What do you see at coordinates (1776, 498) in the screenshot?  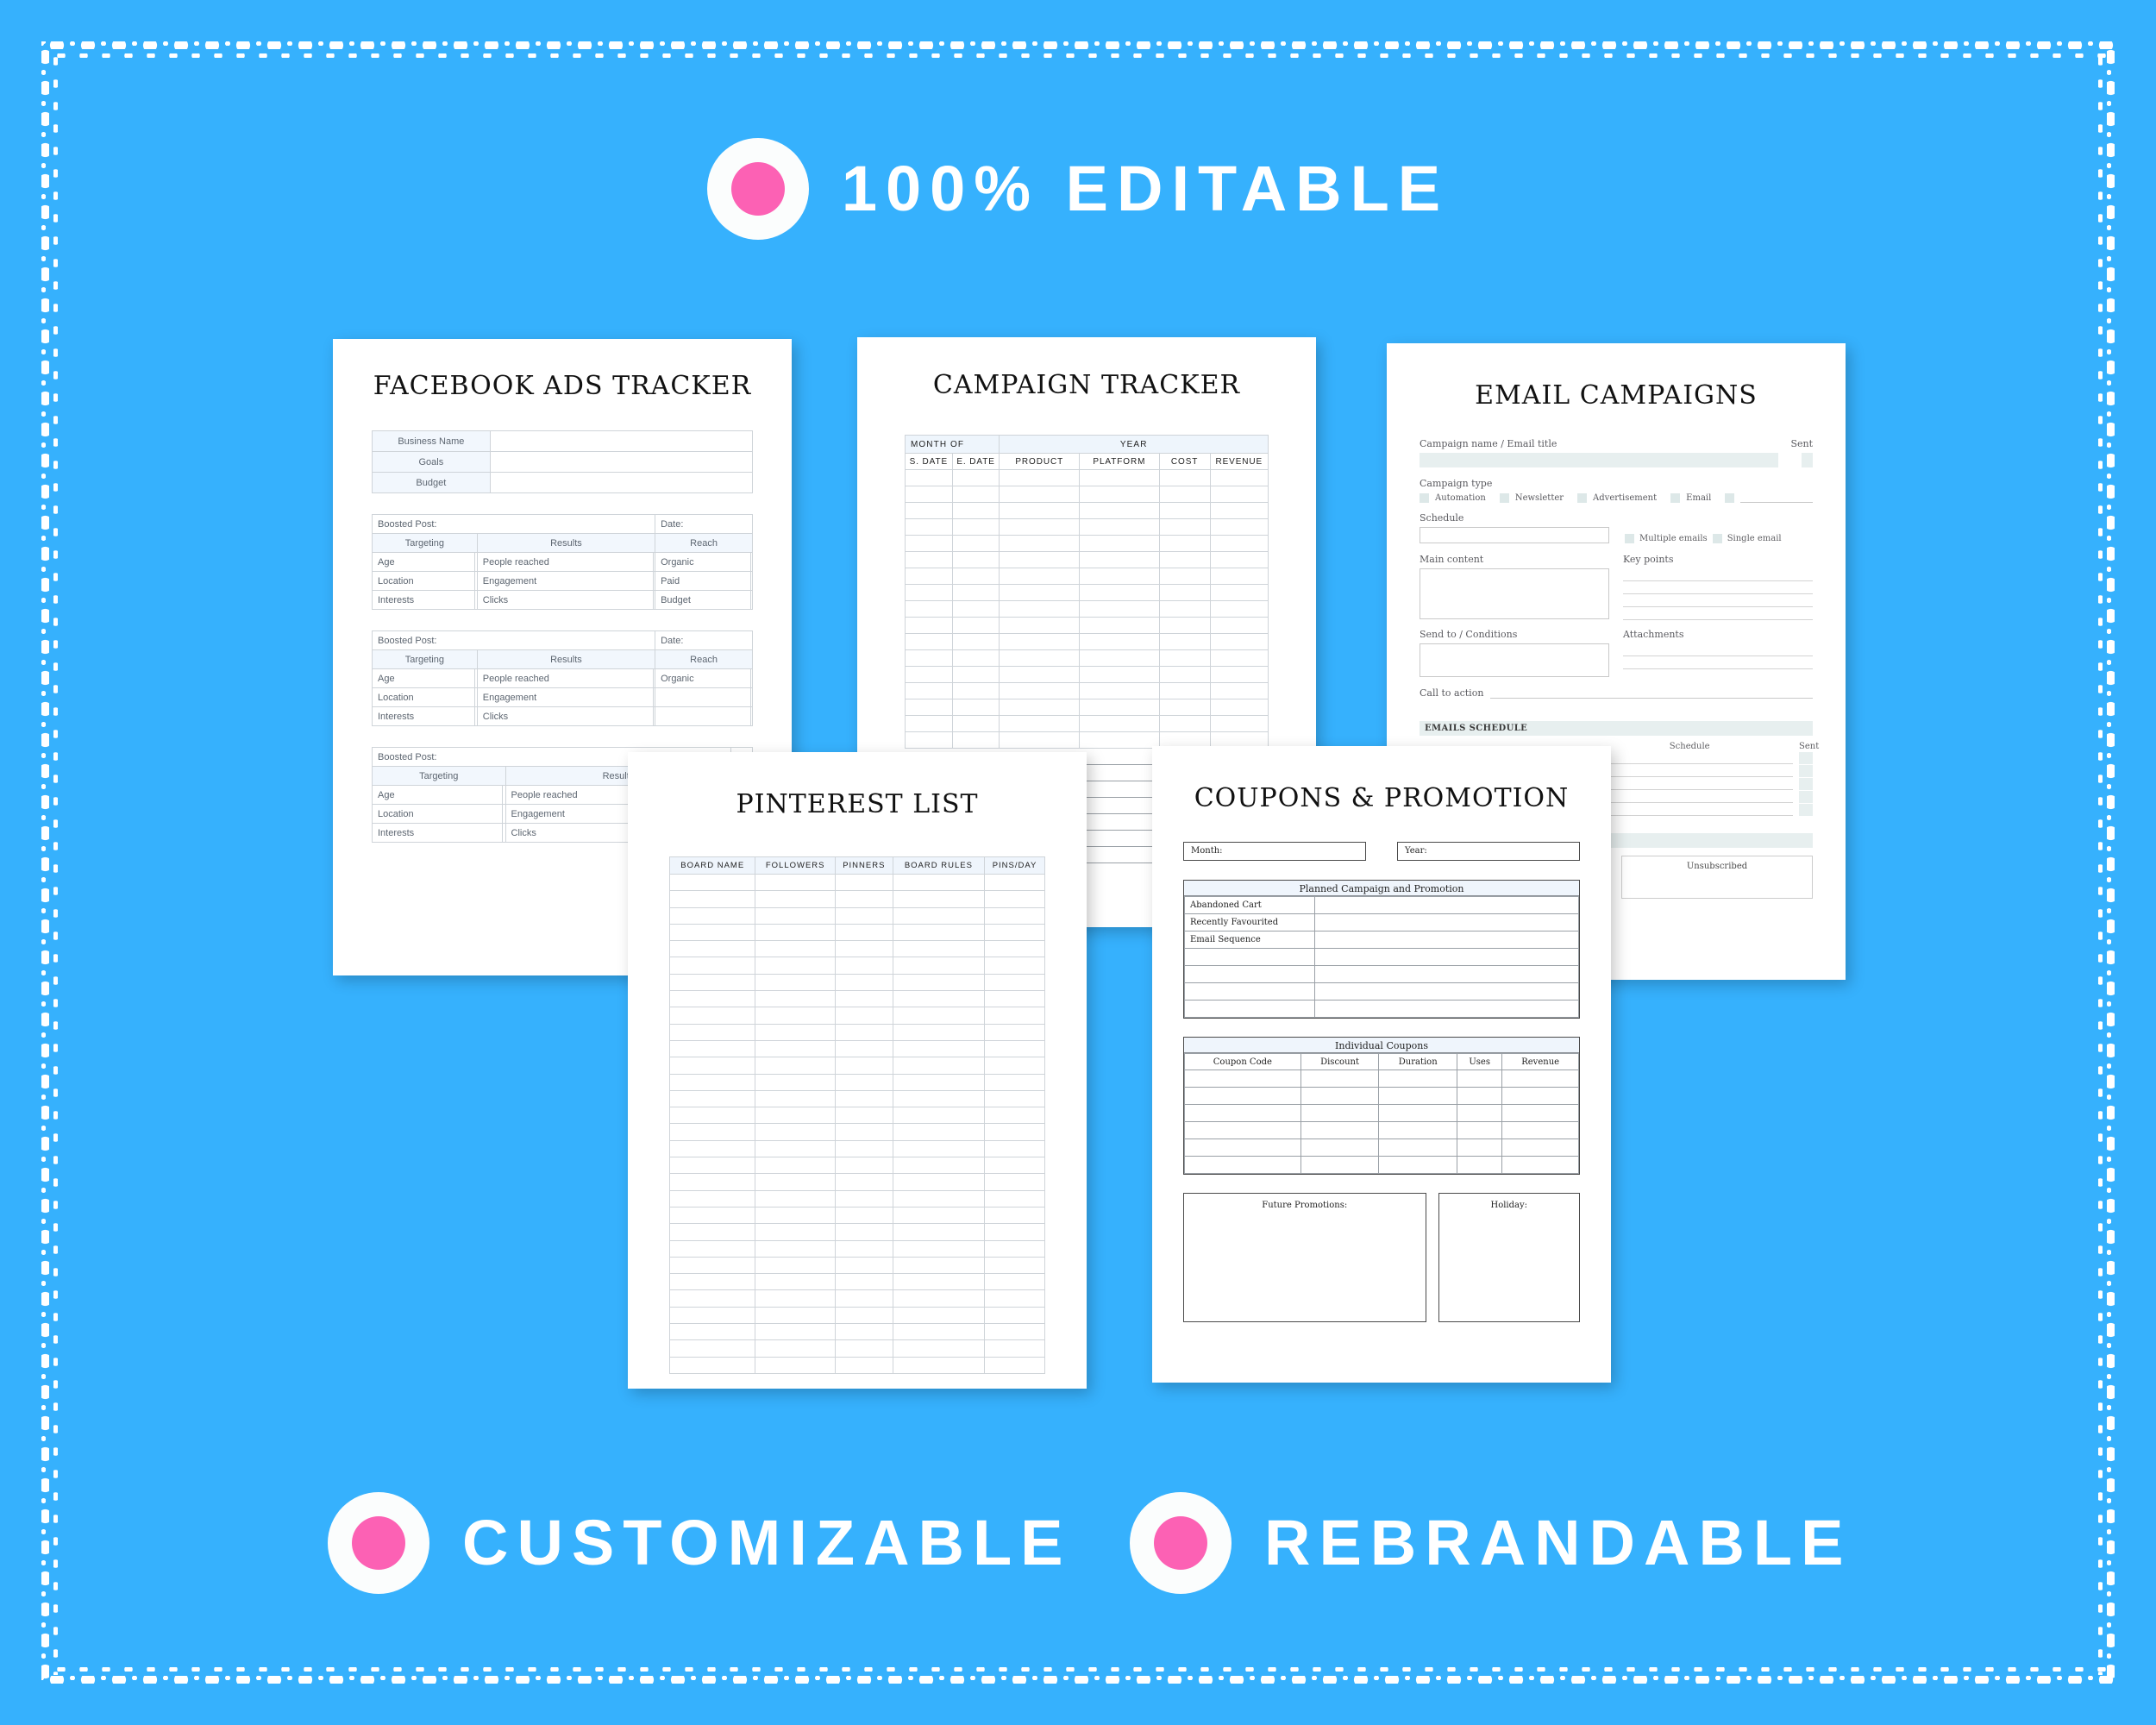 I see `other-type-input` at bounding box center [1776, 498].